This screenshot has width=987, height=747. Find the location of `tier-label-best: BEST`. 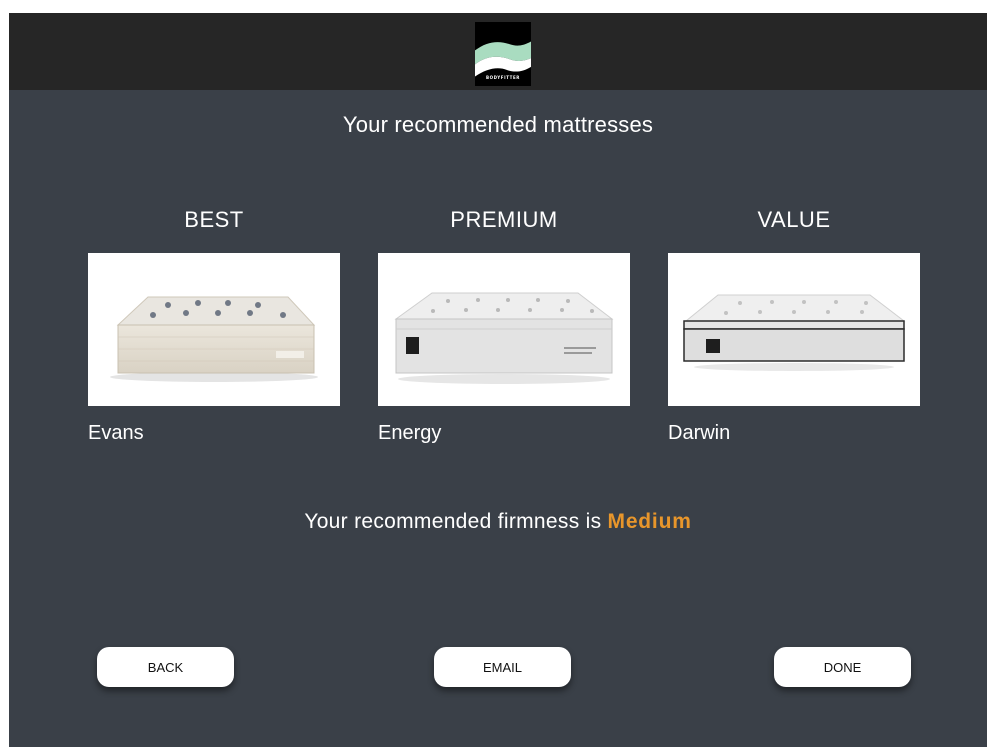

tier-label-best: BEST is located at coordinates (214, 219).